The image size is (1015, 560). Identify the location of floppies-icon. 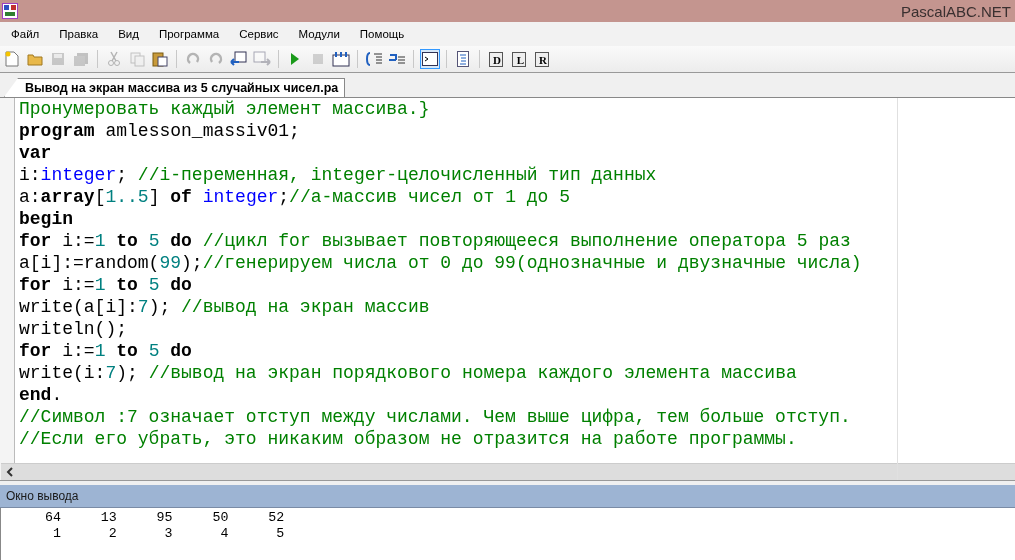
(81, 59).